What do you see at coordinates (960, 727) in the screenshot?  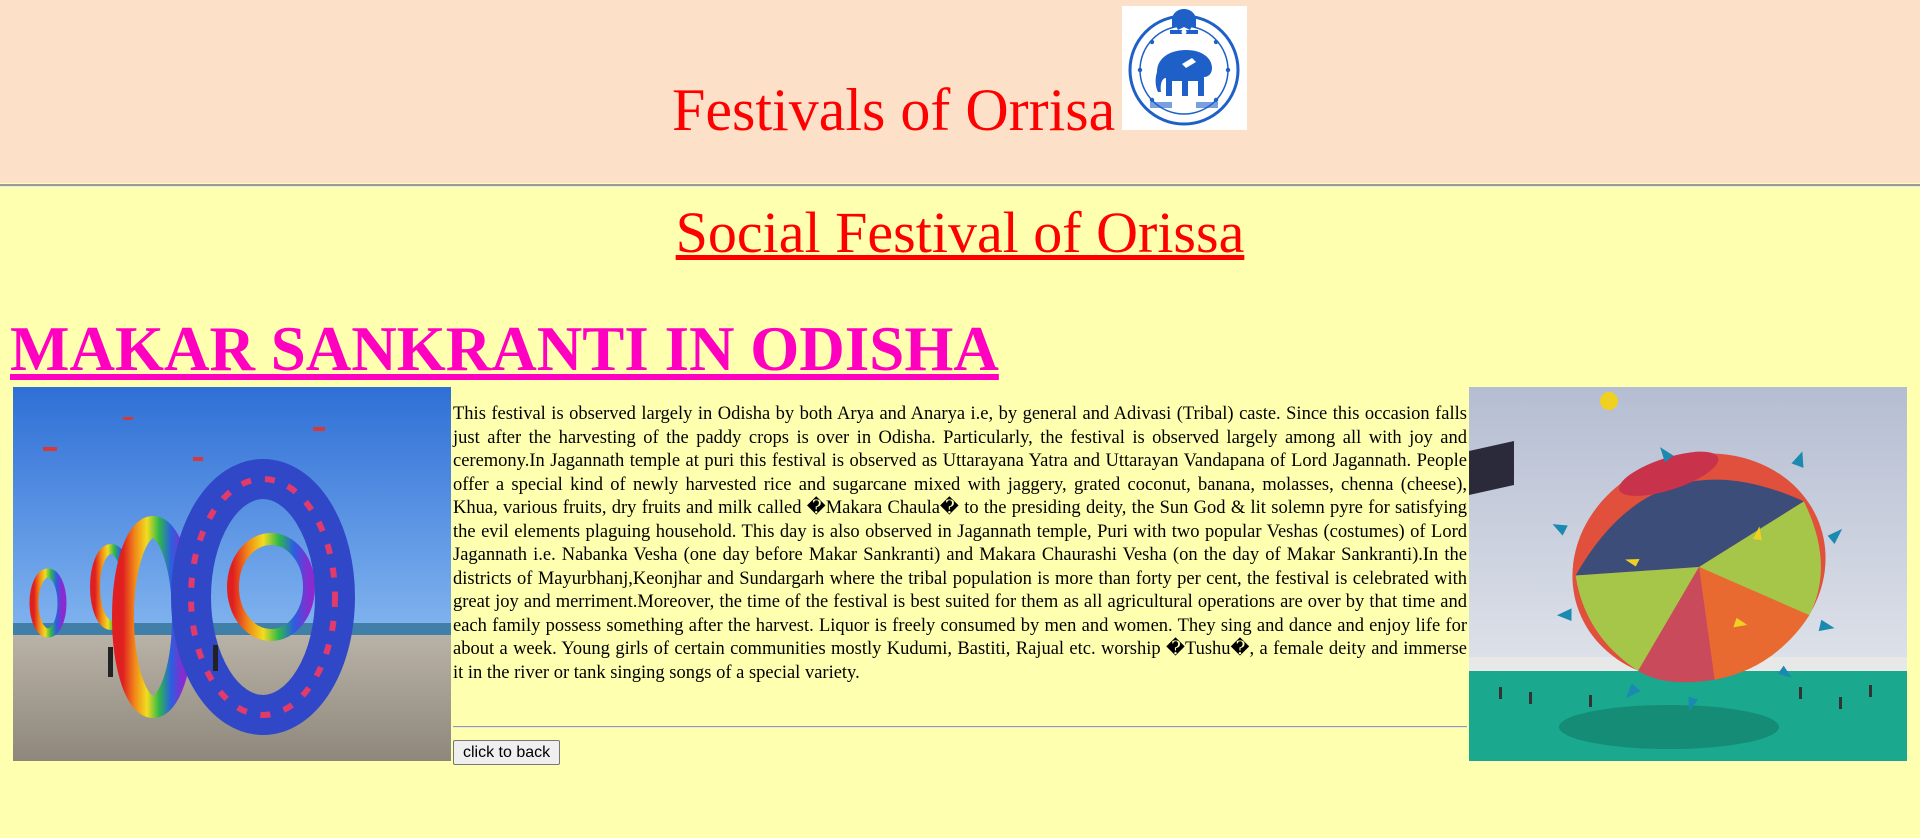 I see `content-divider` at bounding box center [960, 727].